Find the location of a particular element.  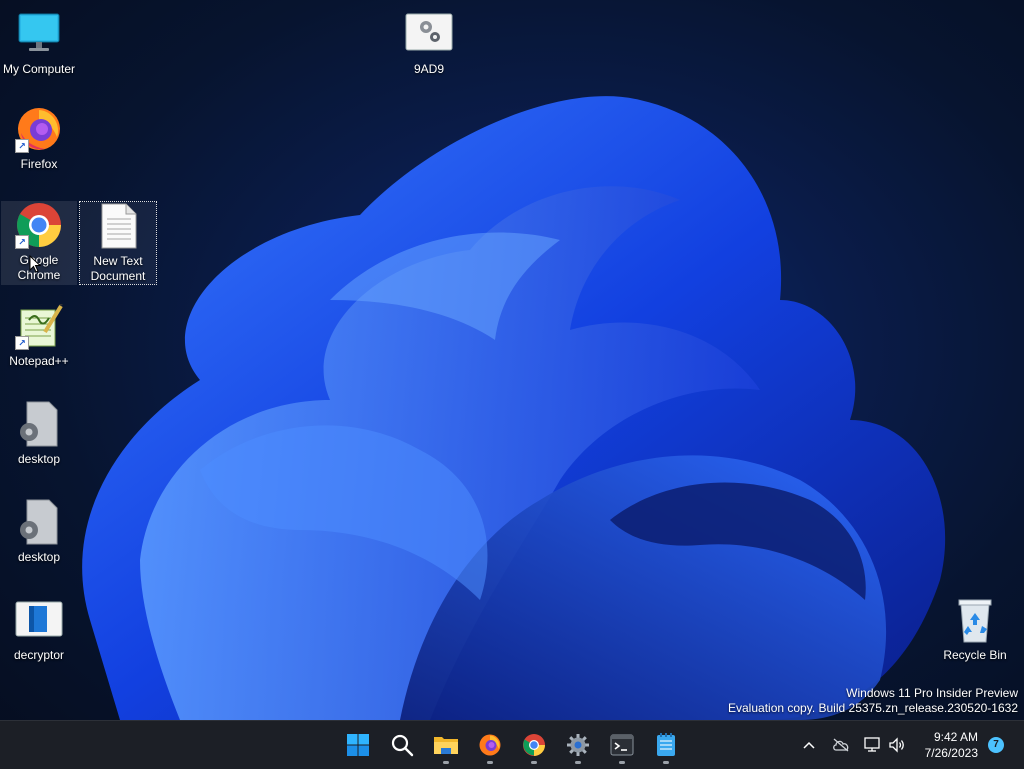

desktop-icon-my-computer: My Computer is located at coordinates (39, 43).